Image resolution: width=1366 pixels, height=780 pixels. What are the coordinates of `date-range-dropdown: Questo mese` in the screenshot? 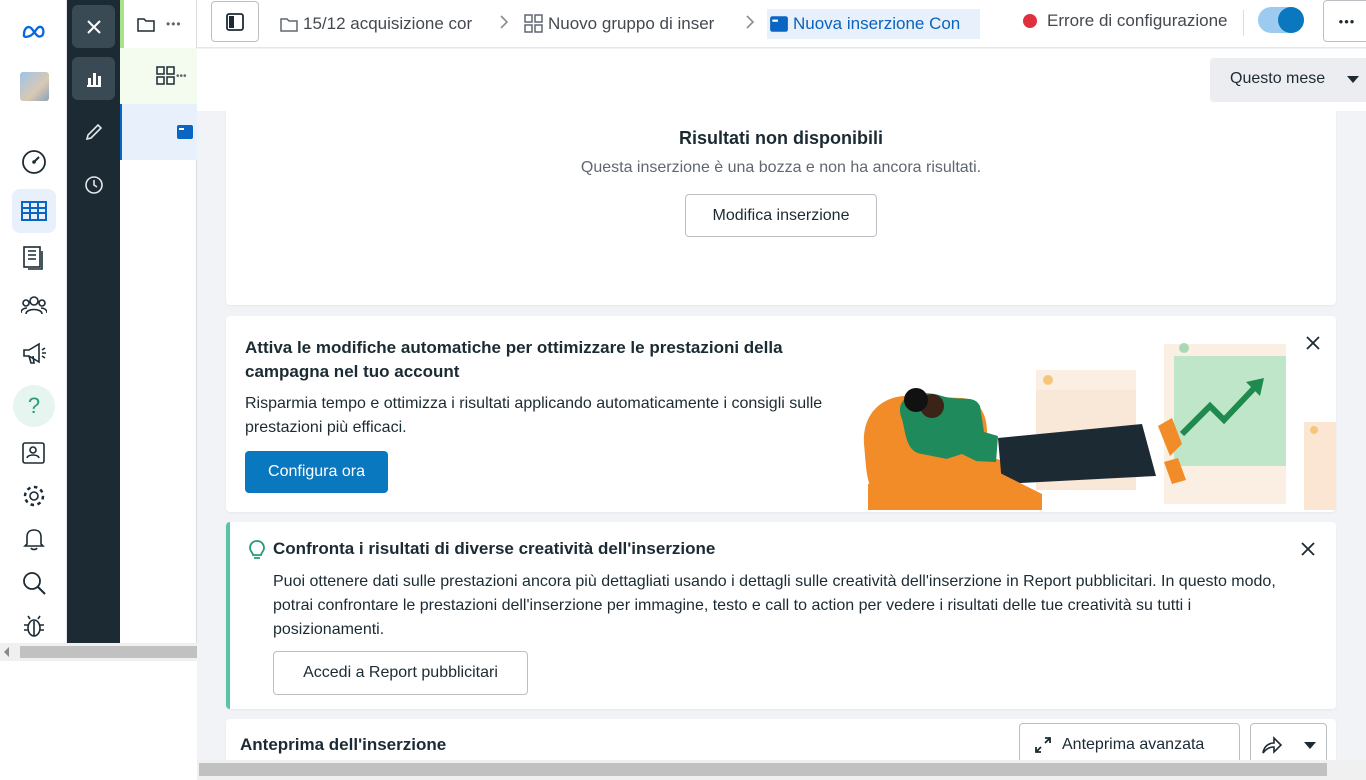 It's located at (1288, 80).